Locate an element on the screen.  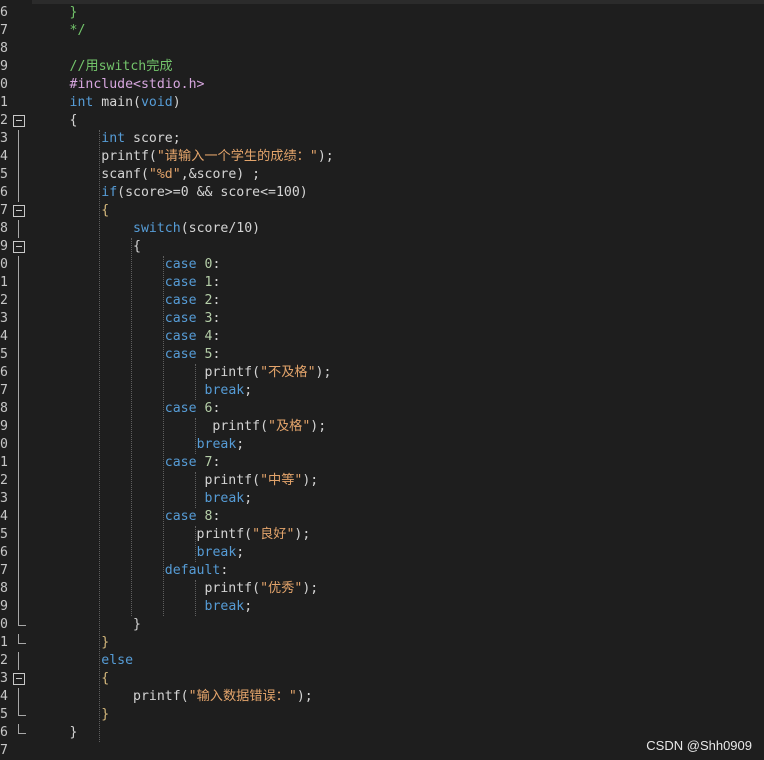
code-token: "%d" is located at coordinates (164, 174).